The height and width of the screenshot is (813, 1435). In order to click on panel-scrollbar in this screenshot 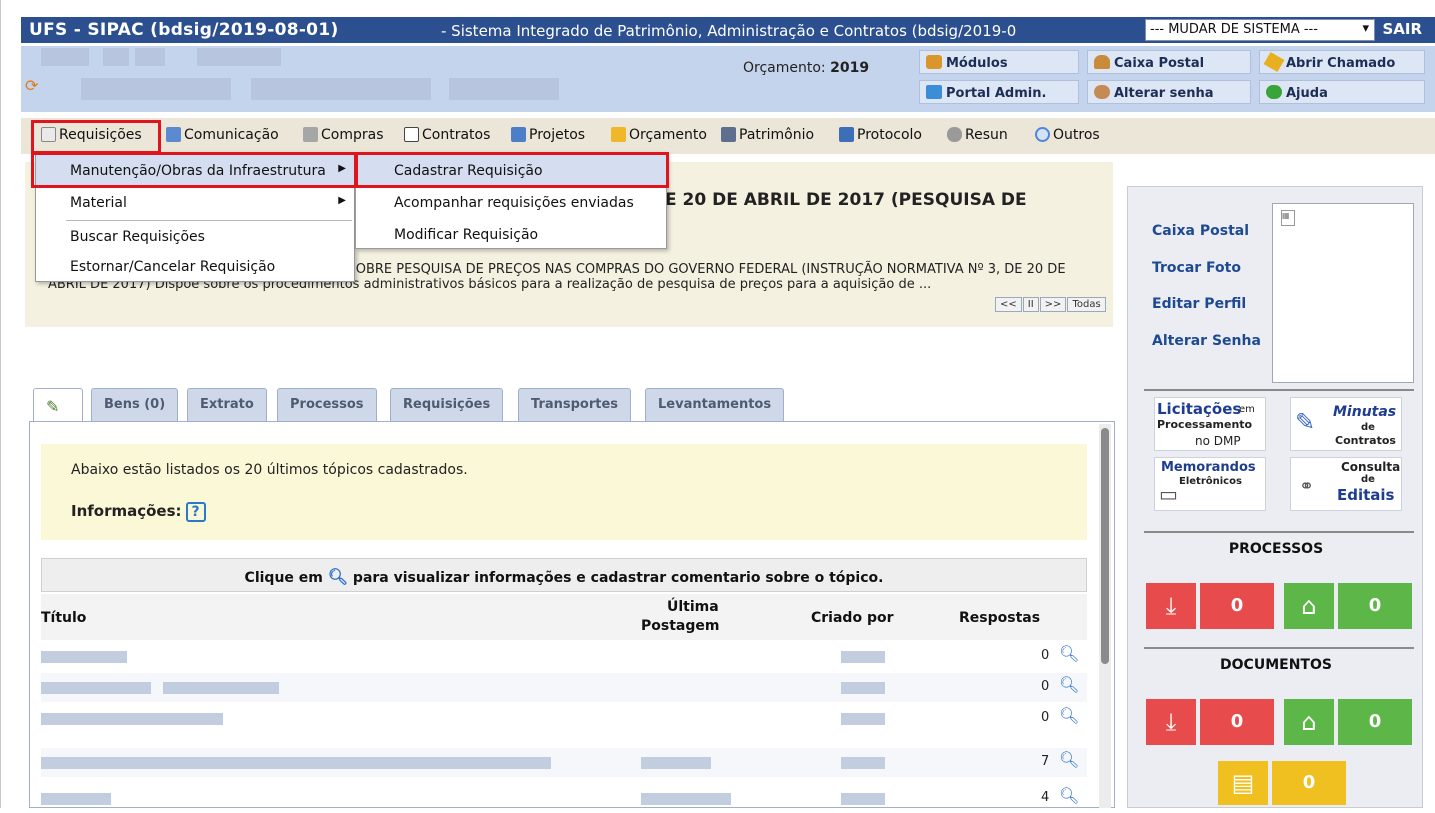, I will do `click(1105, 616)`.